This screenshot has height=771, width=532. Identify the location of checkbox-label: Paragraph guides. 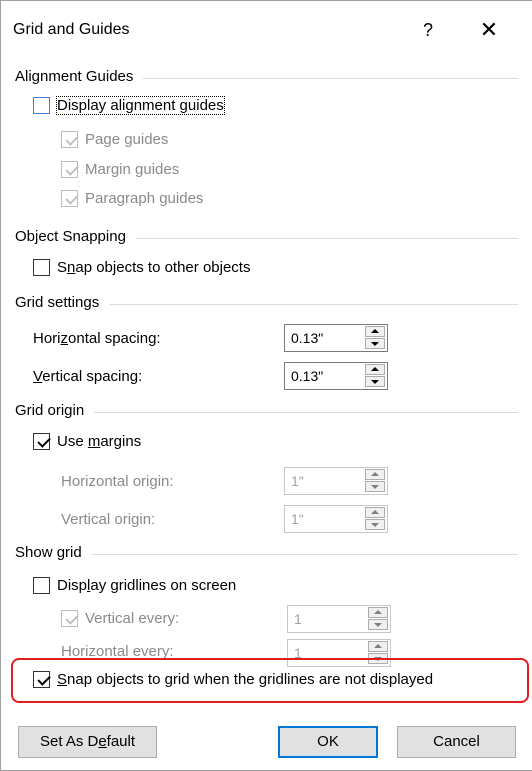
(144, 198).